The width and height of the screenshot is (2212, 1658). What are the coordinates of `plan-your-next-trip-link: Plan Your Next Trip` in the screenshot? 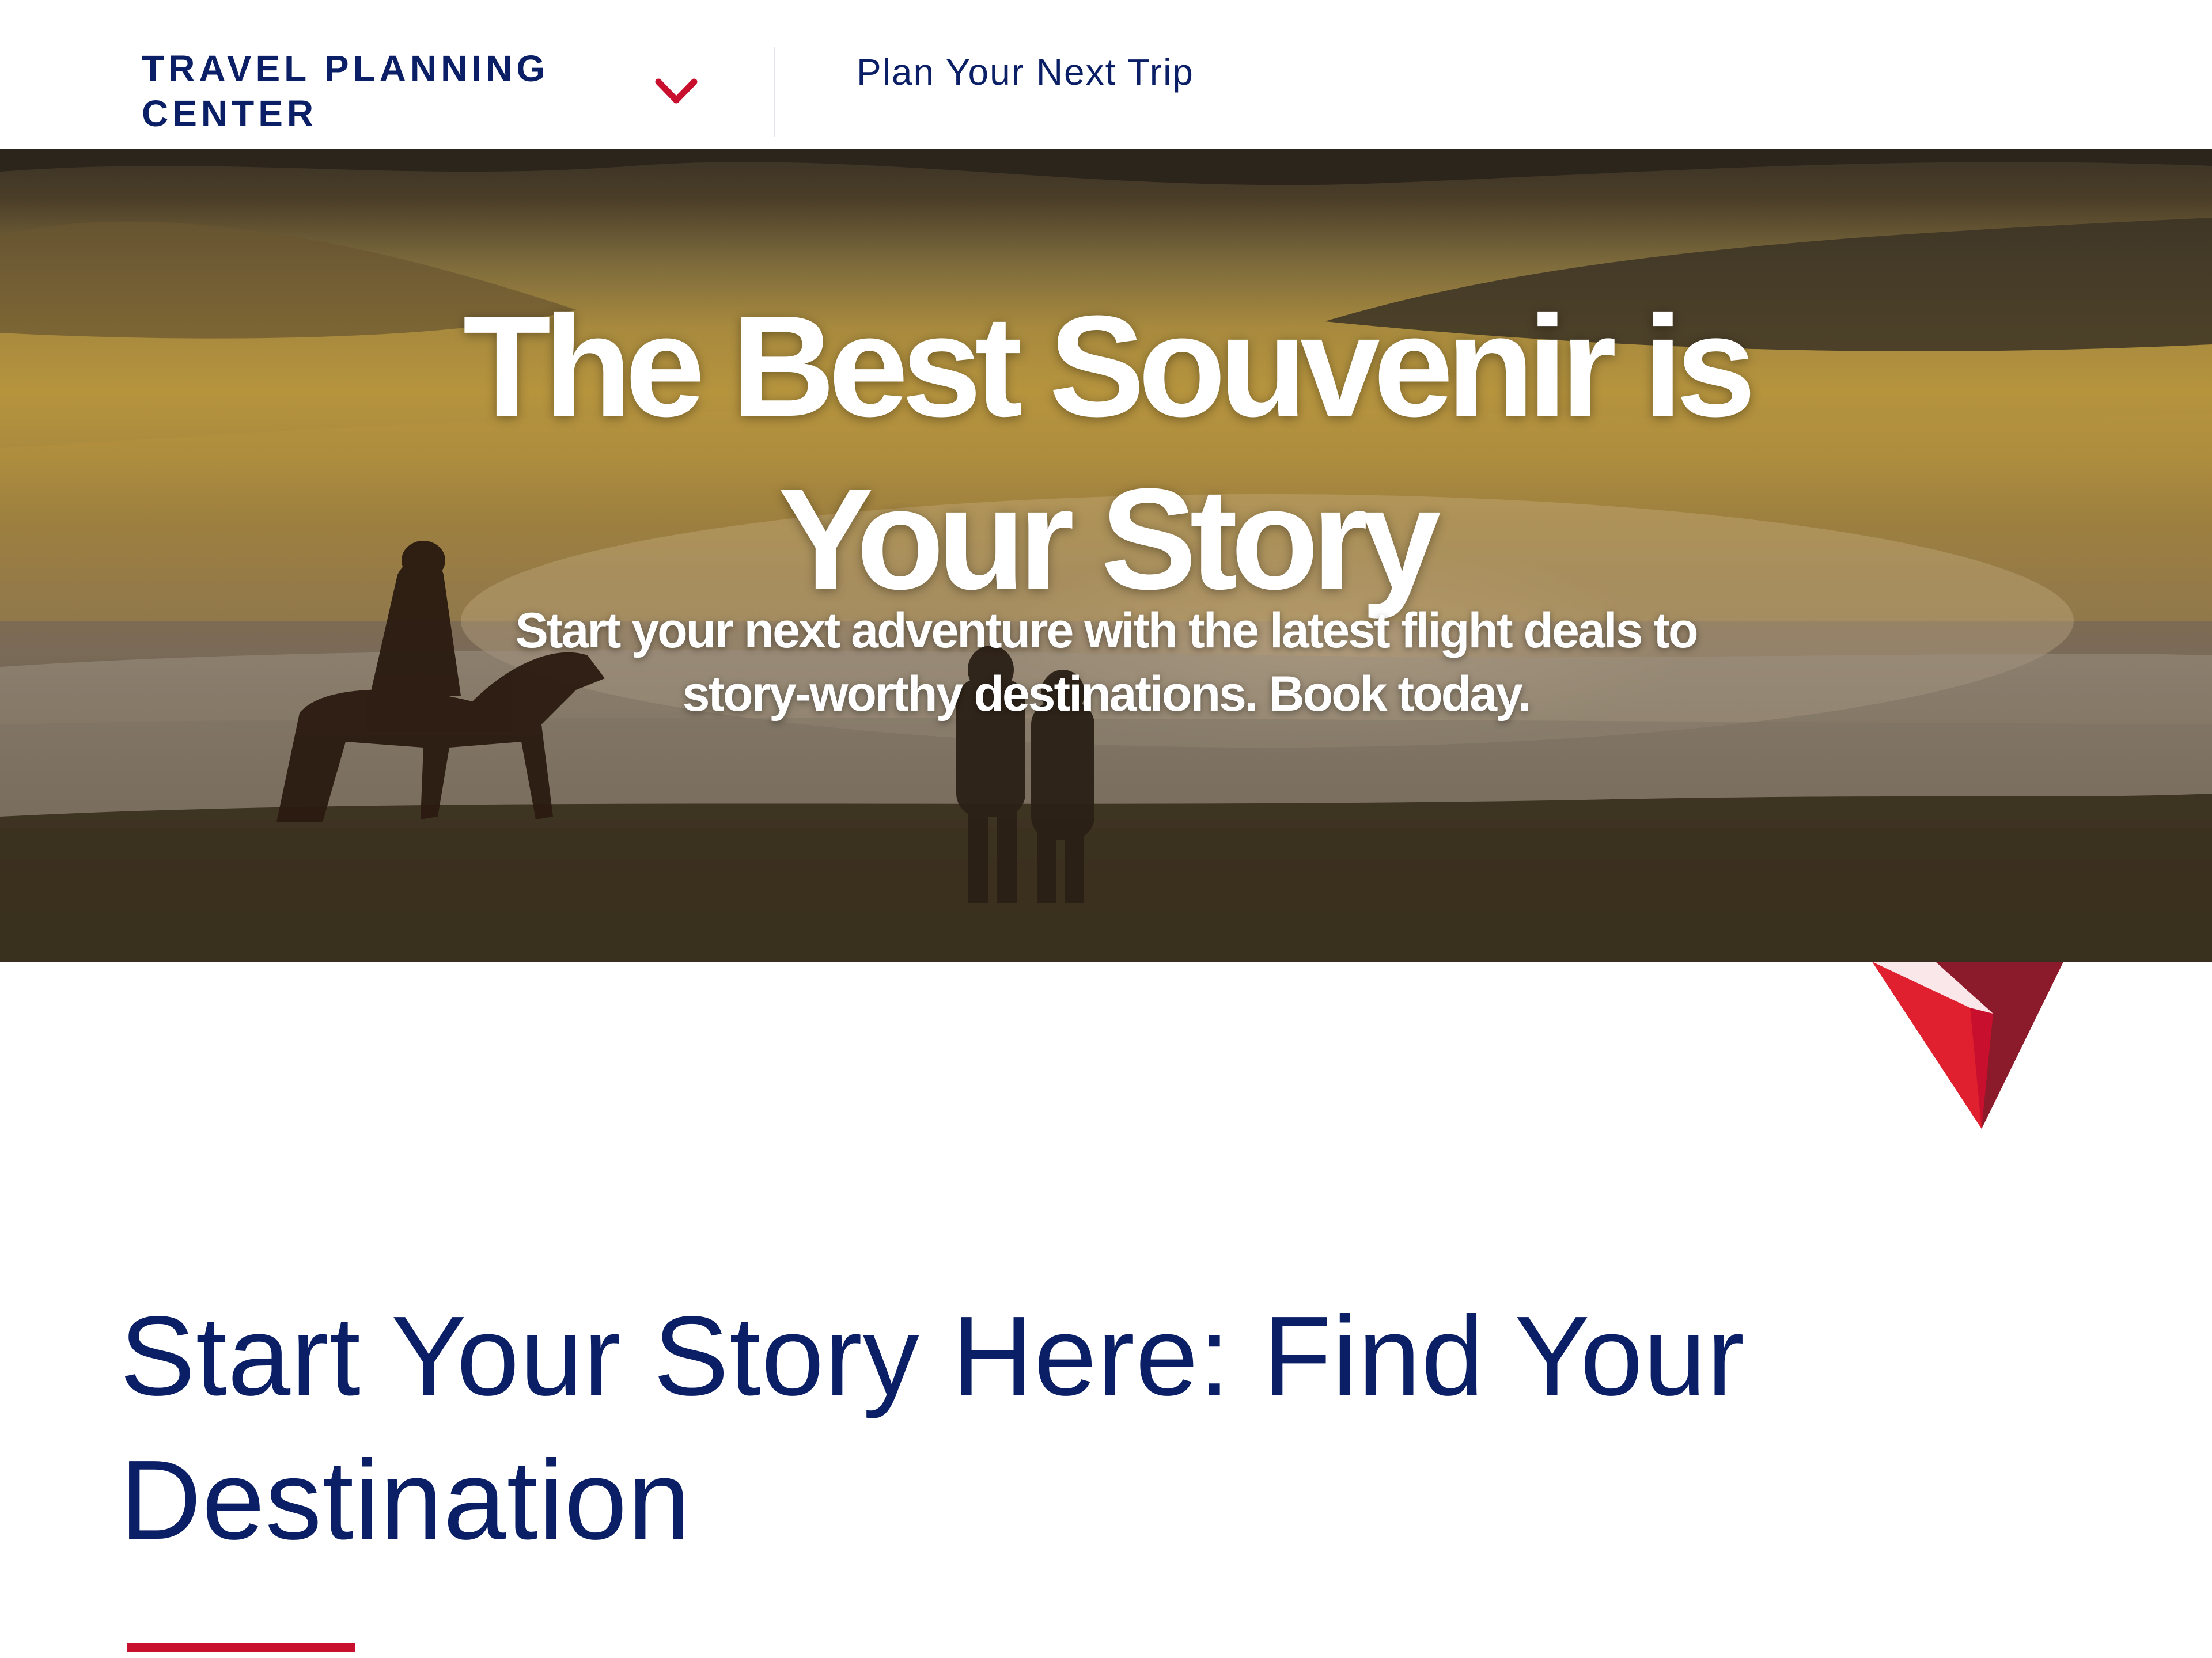 It's located at (1025, 72).